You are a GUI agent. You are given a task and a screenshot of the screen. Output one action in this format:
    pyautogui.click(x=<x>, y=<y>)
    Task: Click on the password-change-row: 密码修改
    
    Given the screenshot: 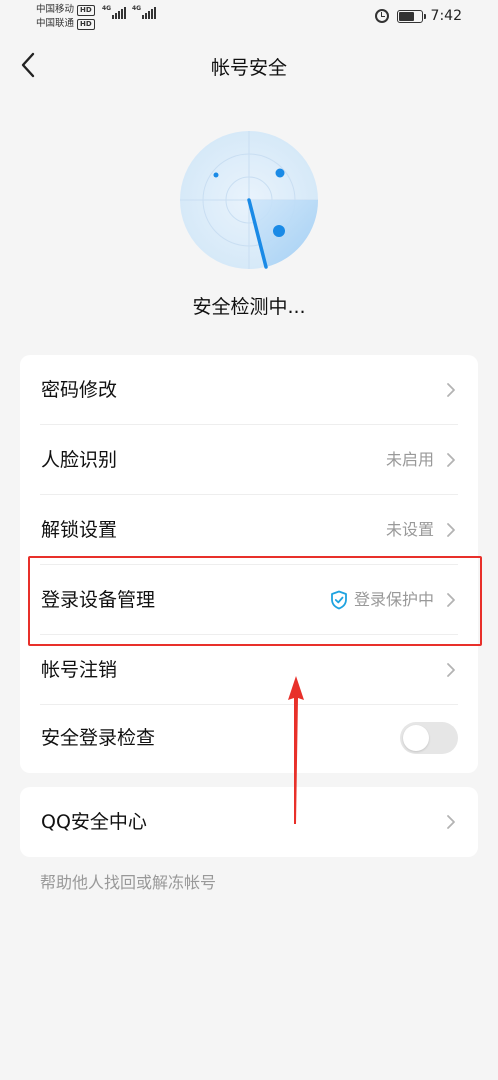 What is the action you would take?
    pyautogui.click(x=249, y=390)
    